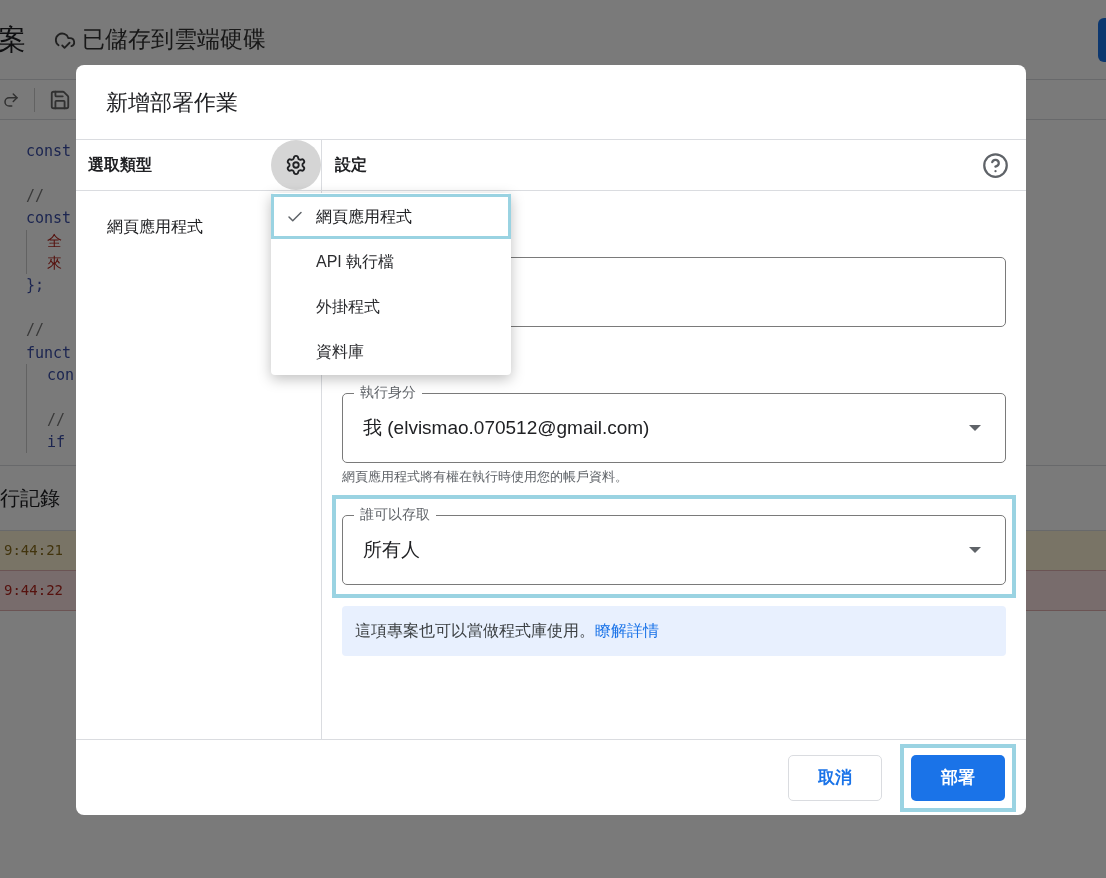 Image resolution: width=1106 pixels, height=878 pixels. I want to click on info-text: 這項專案也可以當做程式庫使用。瞭解詳情, so click(507, 631).